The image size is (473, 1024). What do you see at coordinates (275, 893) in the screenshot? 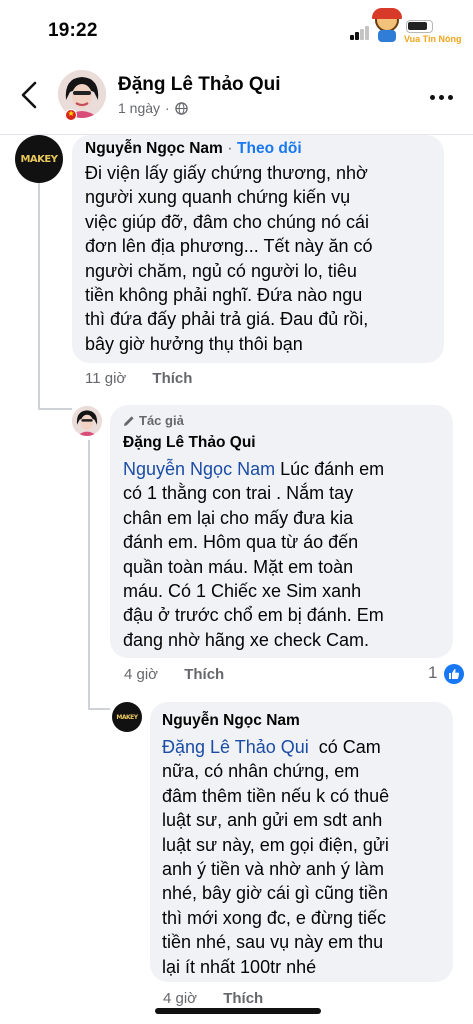
I see `nested-line: nhé, bây giờ cái gì cũng tiền` at bounding box center [275, 893].